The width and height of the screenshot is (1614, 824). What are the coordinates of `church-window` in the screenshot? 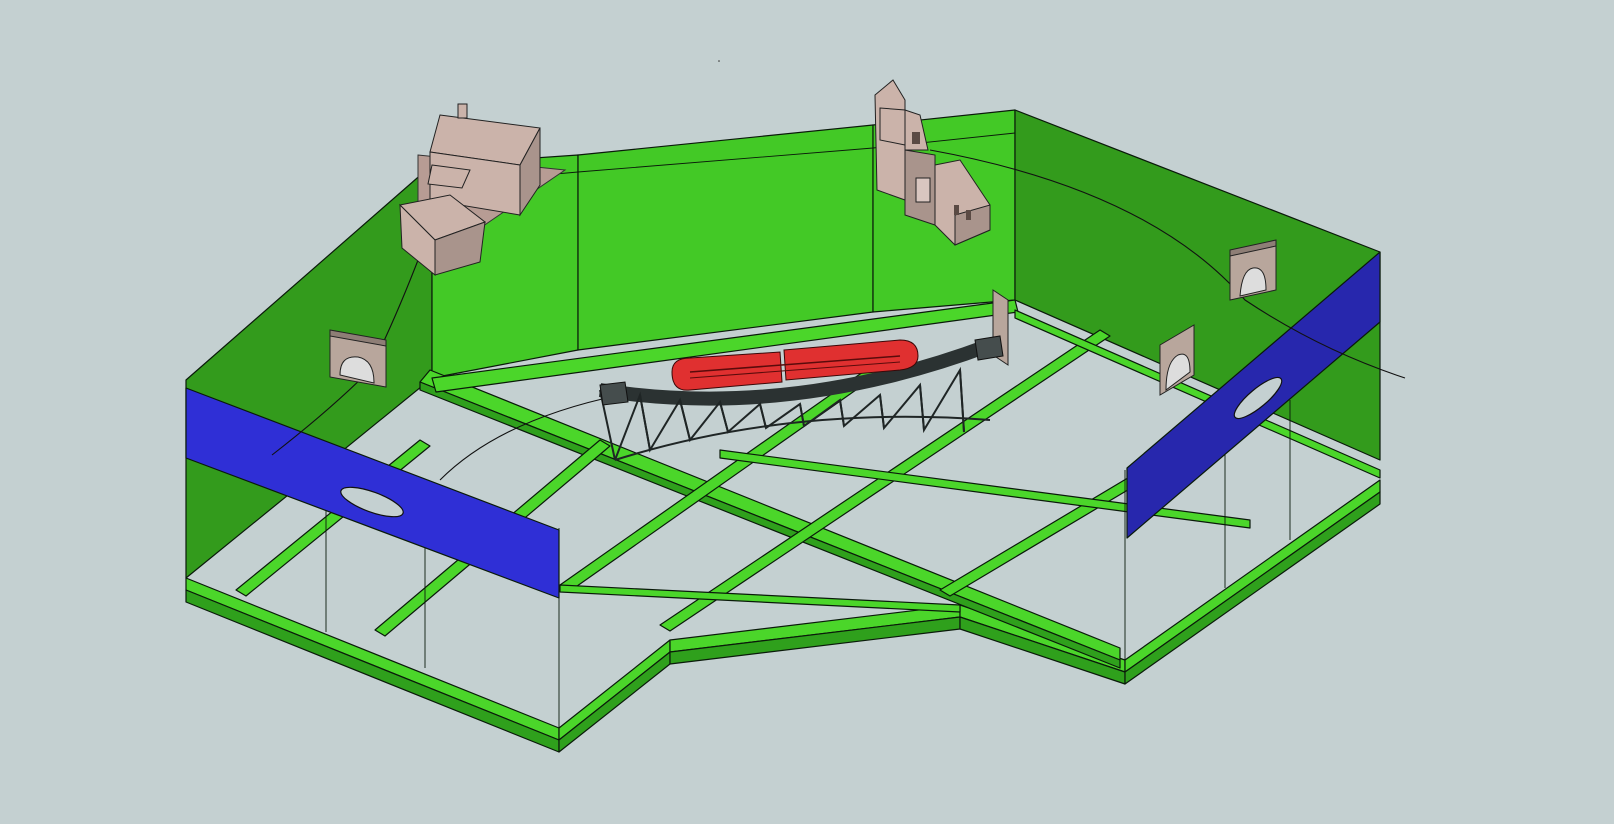 It's located at (916, 138).